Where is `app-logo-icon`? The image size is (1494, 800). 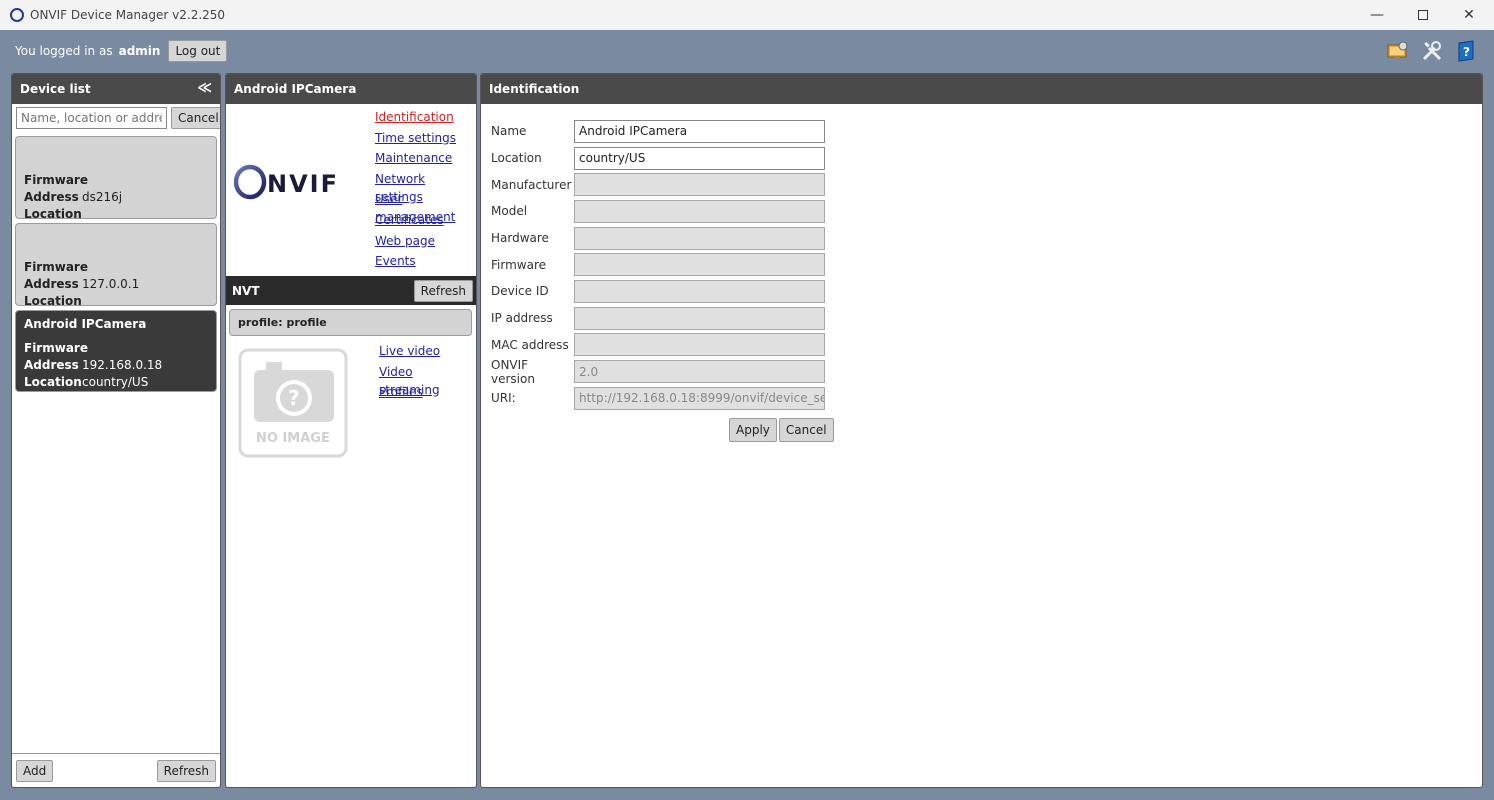 app-logo-icon is located at coordinates (17, 15).